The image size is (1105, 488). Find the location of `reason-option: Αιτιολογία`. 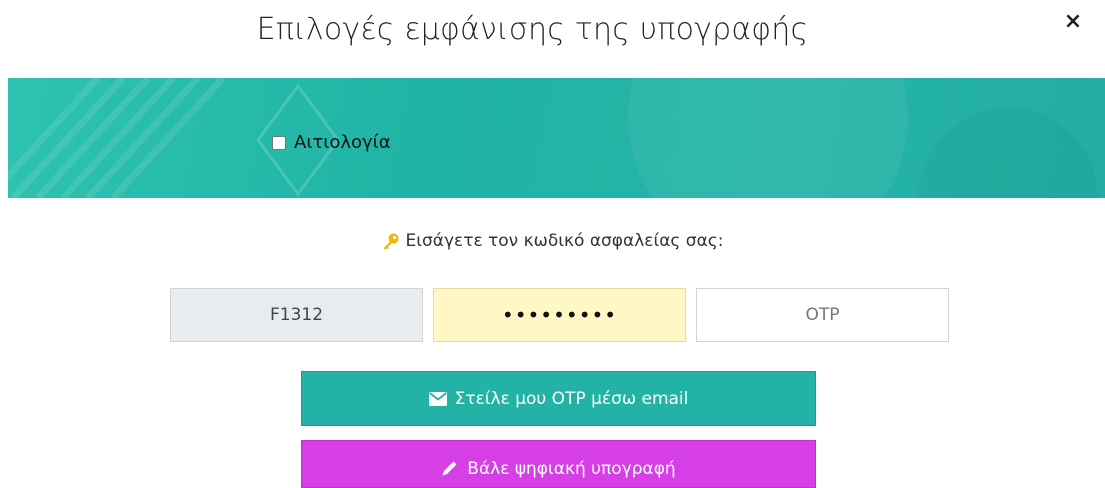

reason-option: Αιτιολογία is located at coordinates (331, 142).